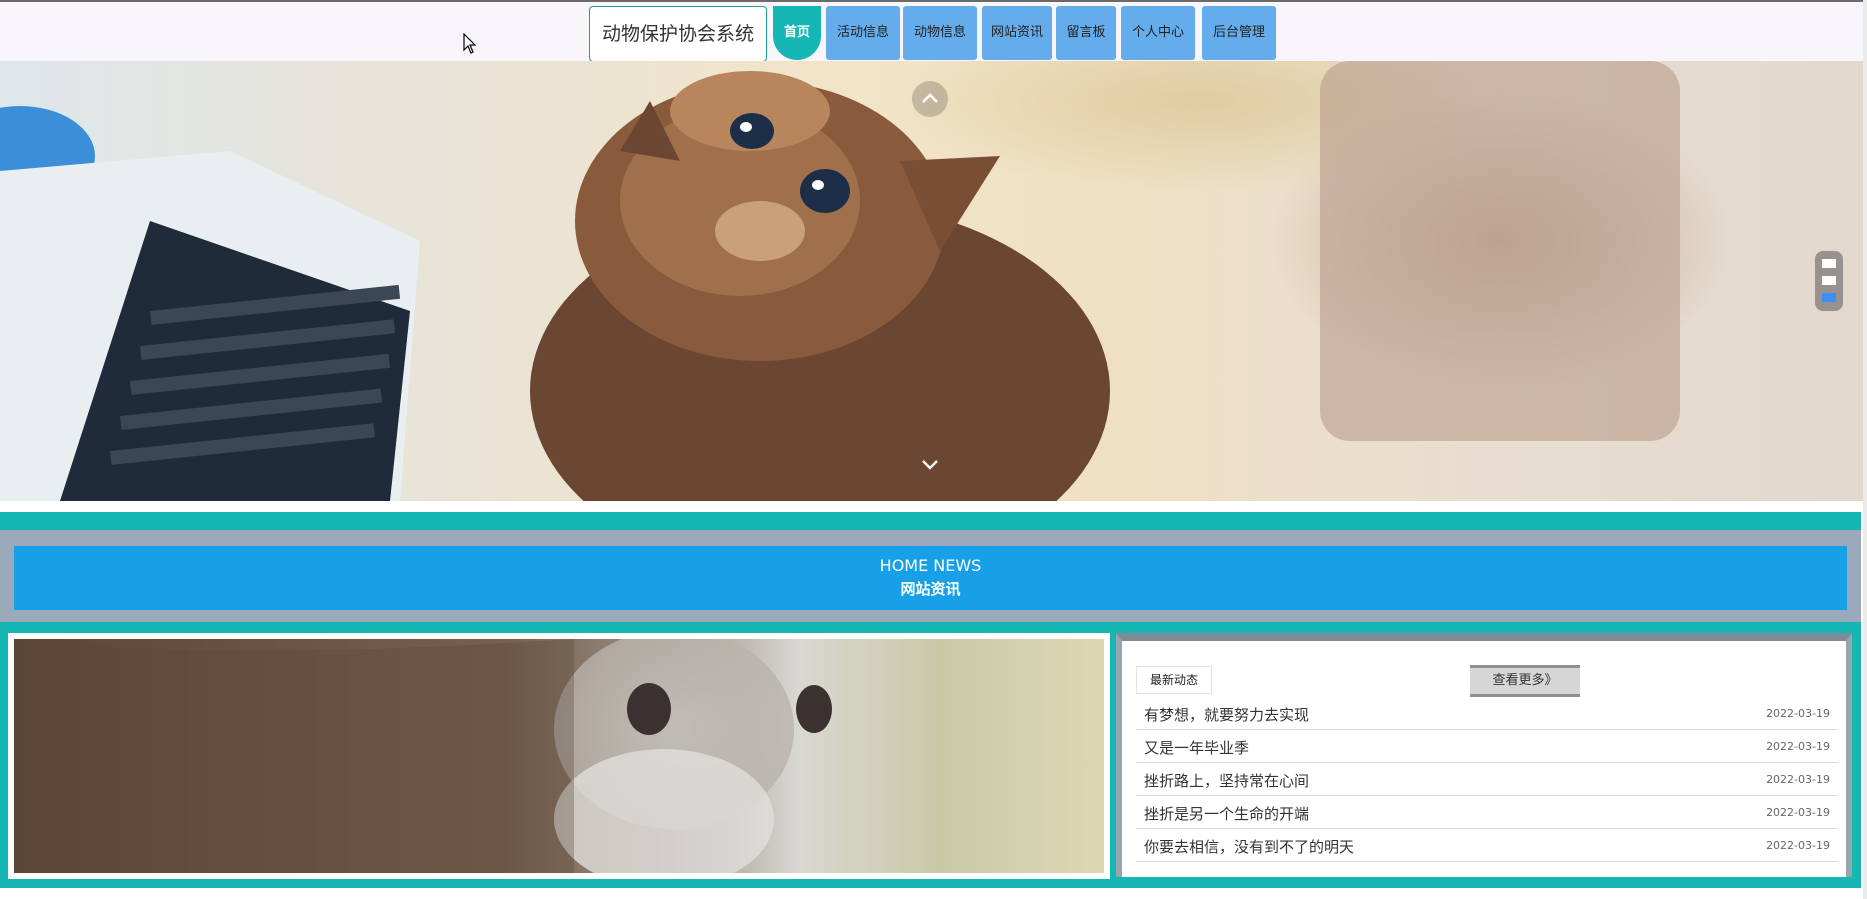 This screenshot has width=1867, height=899. I want to click on news-list-item: 又是一年毕业季 2022-03-19, so click(1487, 746).